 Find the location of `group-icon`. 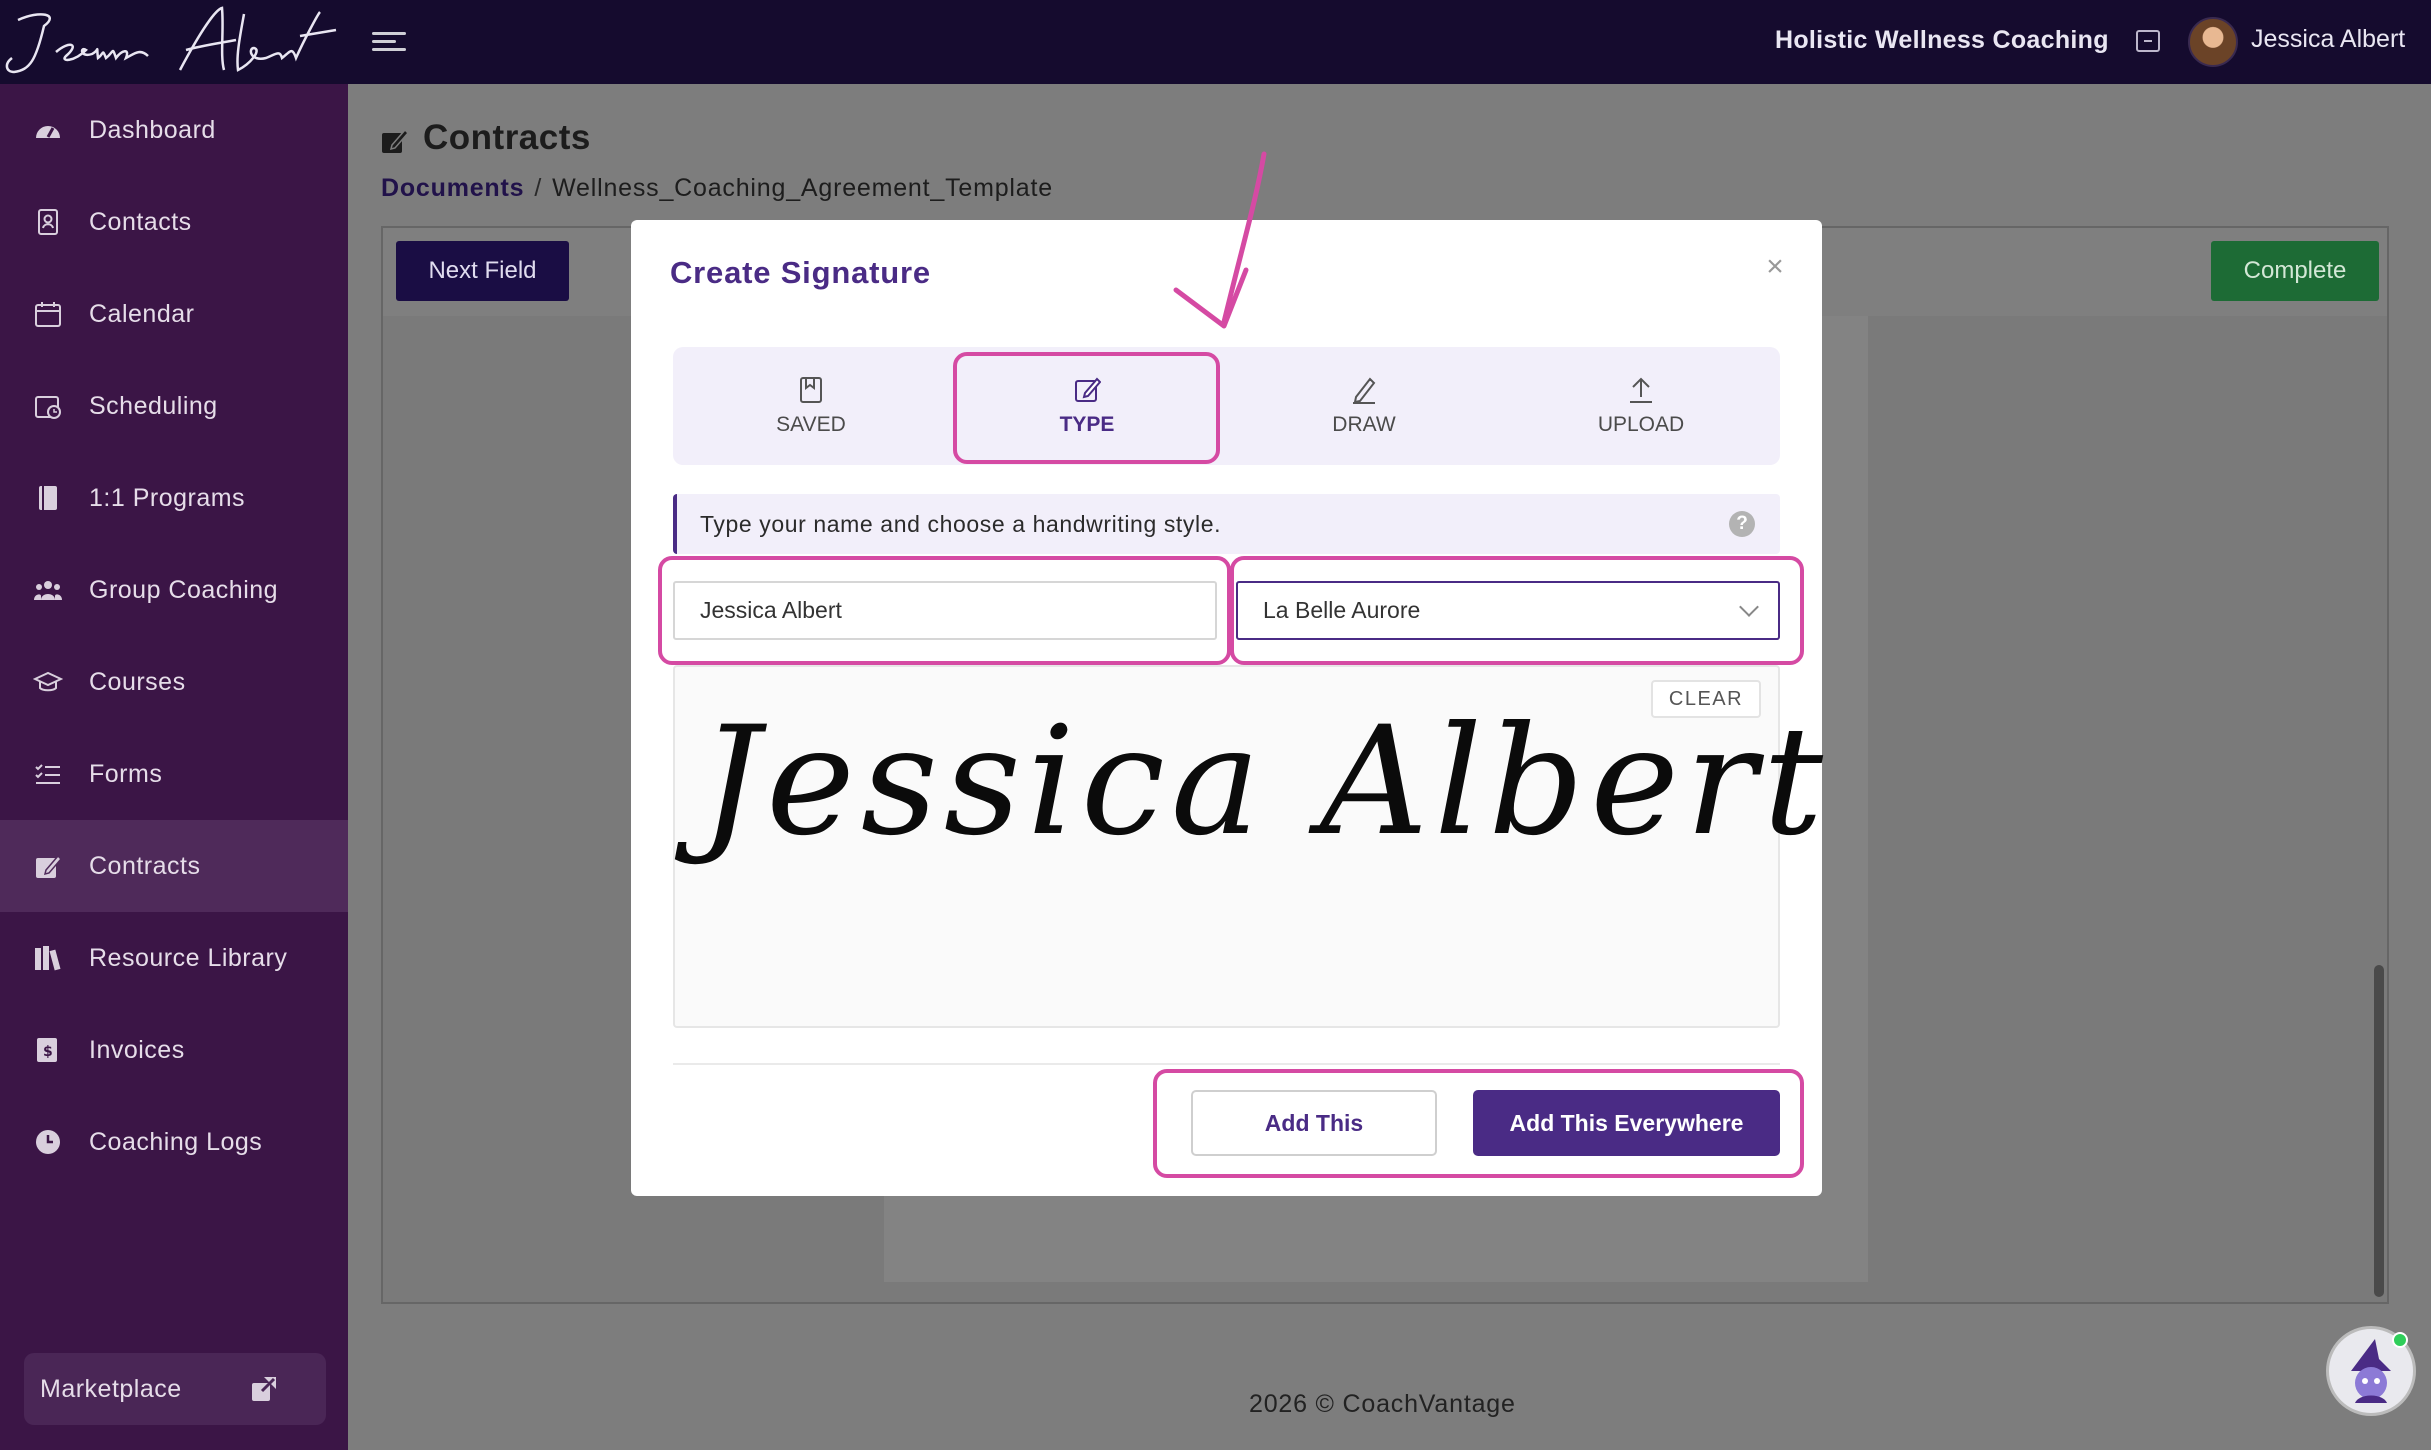

group-icon is located at coordinates (48, 590).